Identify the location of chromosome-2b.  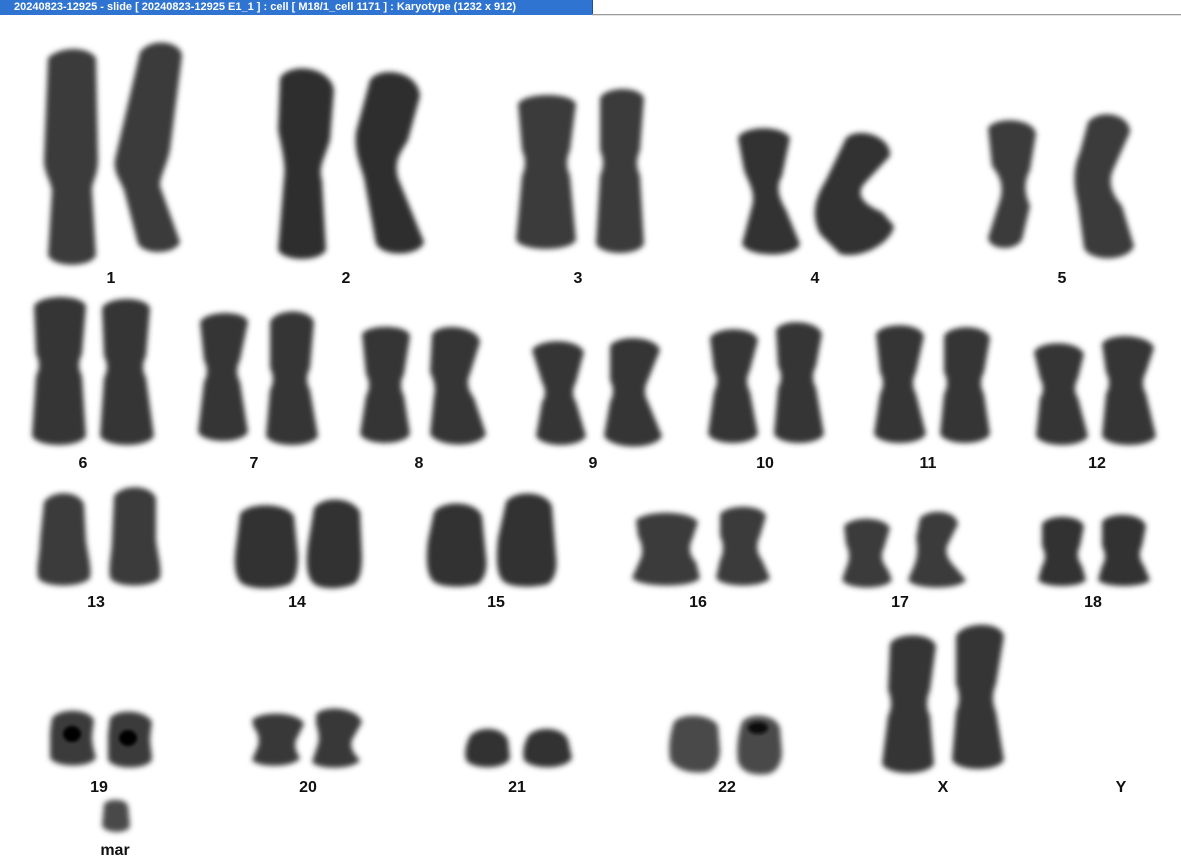
(389, 163).